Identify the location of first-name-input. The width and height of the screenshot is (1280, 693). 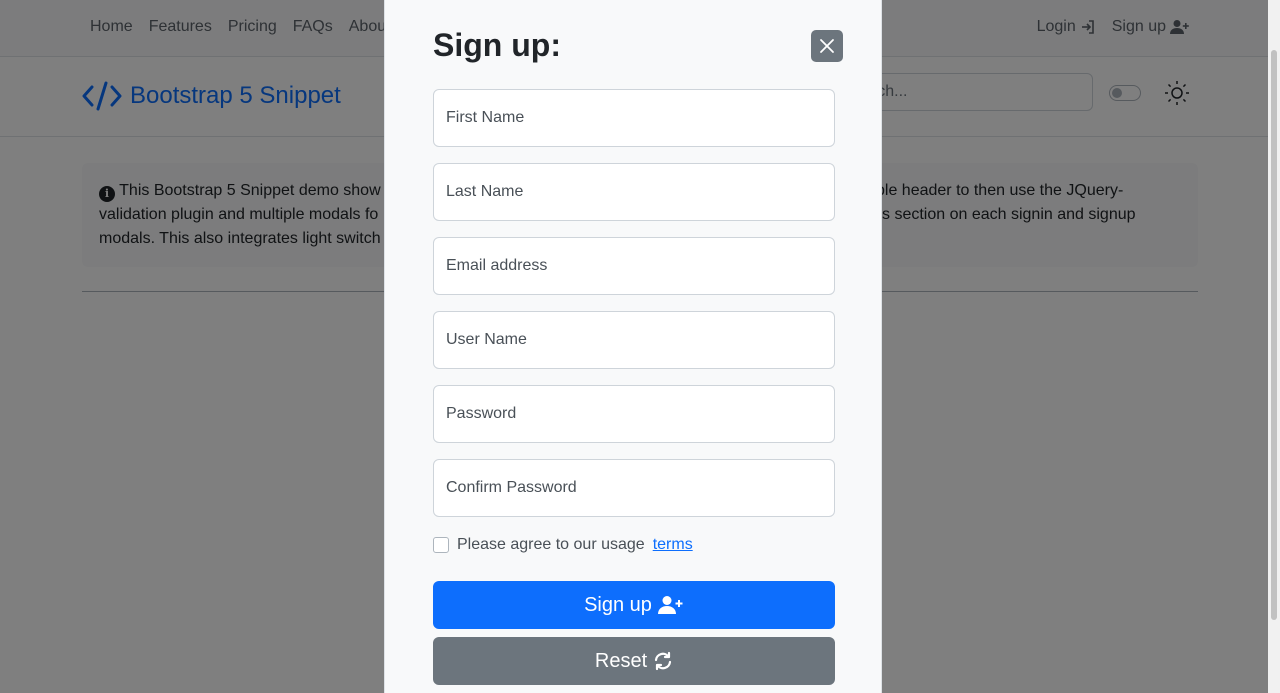
(634, 118).